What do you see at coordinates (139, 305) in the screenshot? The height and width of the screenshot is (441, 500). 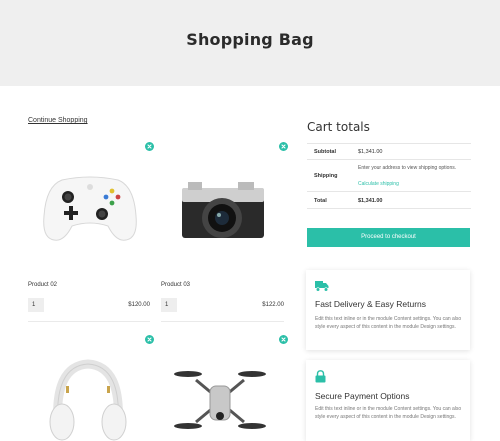 I see `product-price: $120.00` at bounding box center [139, 305].